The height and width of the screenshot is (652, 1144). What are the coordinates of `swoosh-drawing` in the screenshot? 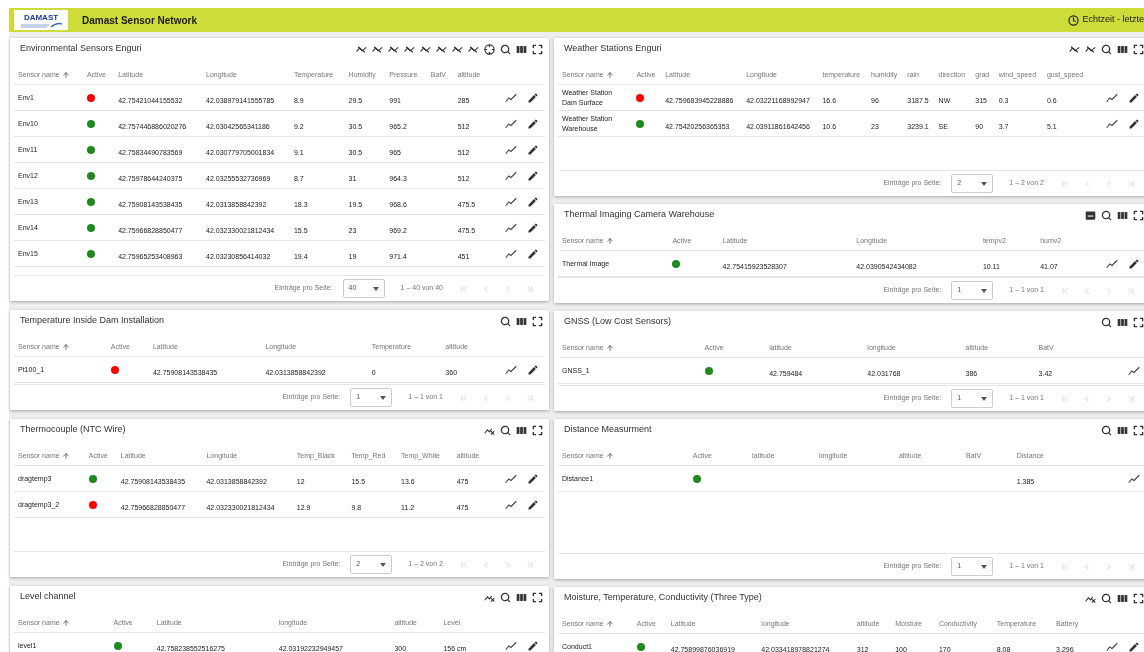 It's located at (41, 24).